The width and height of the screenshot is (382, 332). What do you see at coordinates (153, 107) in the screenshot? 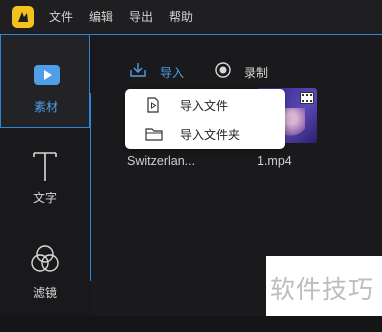
I see `file-video-icon` at bounding box center [153, 107].